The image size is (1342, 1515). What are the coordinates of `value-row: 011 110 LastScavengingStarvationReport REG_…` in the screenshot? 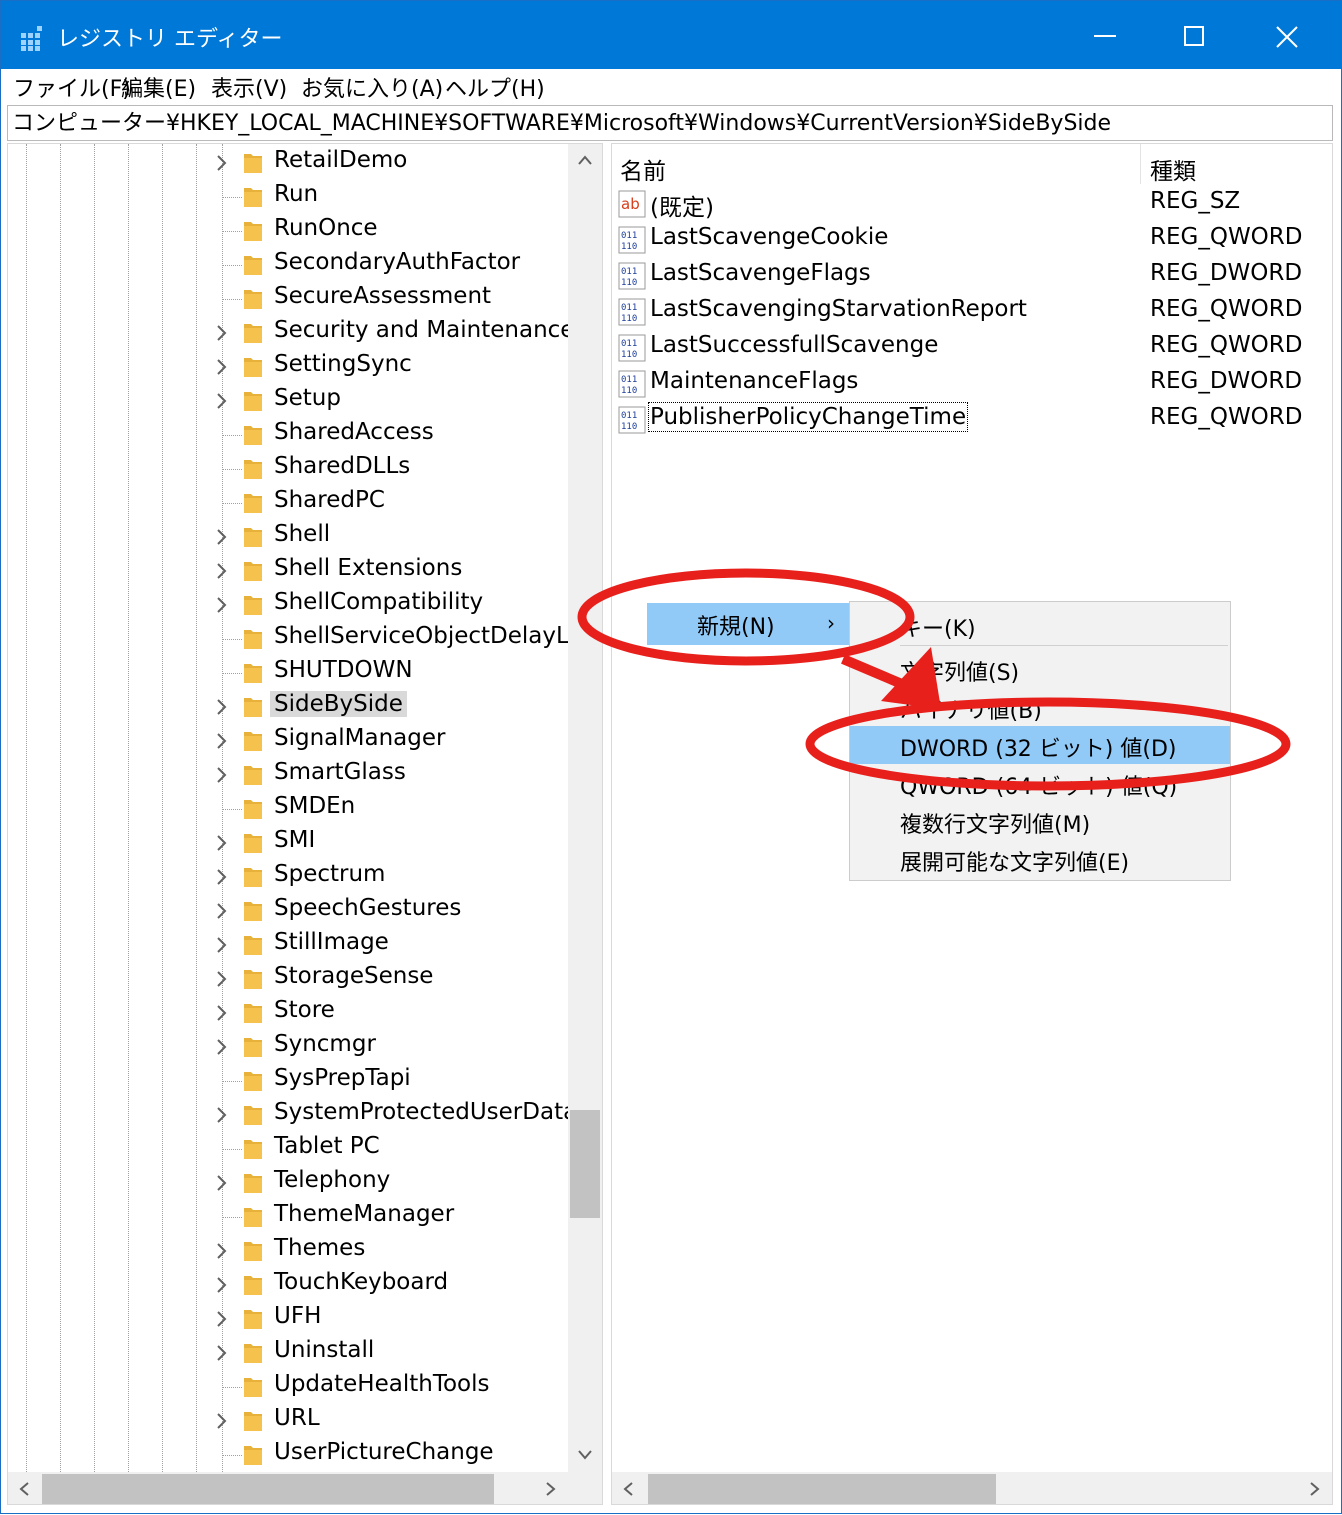 It's located at (972, 312).